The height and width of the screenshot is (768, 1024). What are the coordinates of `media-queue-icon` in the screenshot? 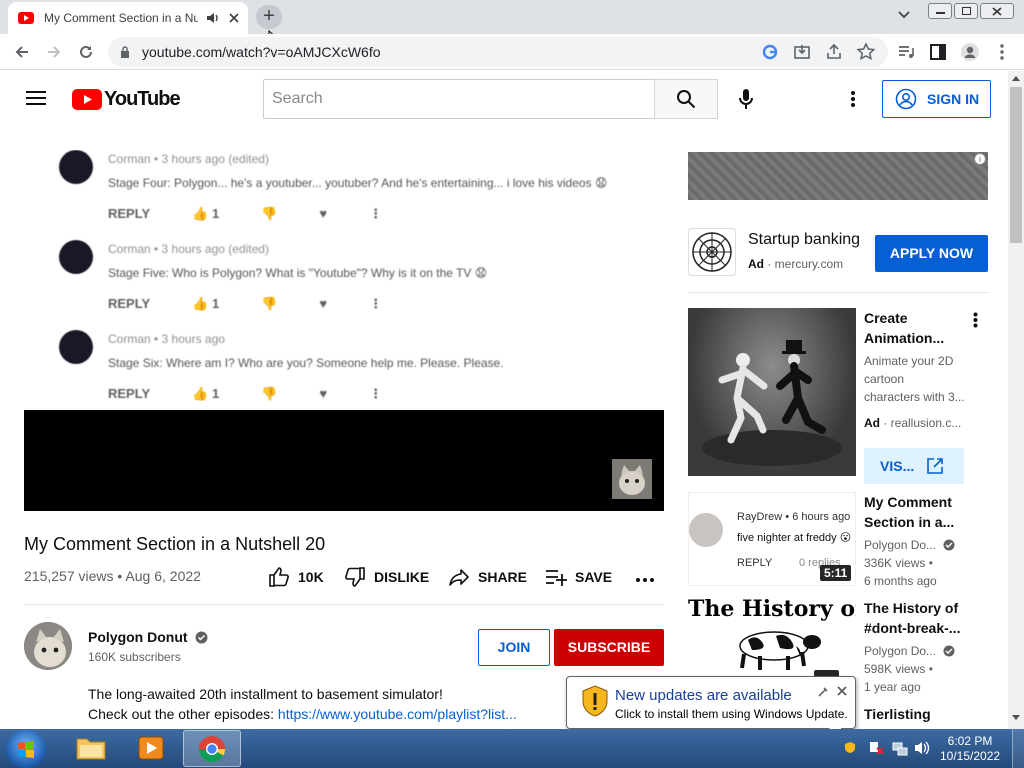 It's located at (906, 52).